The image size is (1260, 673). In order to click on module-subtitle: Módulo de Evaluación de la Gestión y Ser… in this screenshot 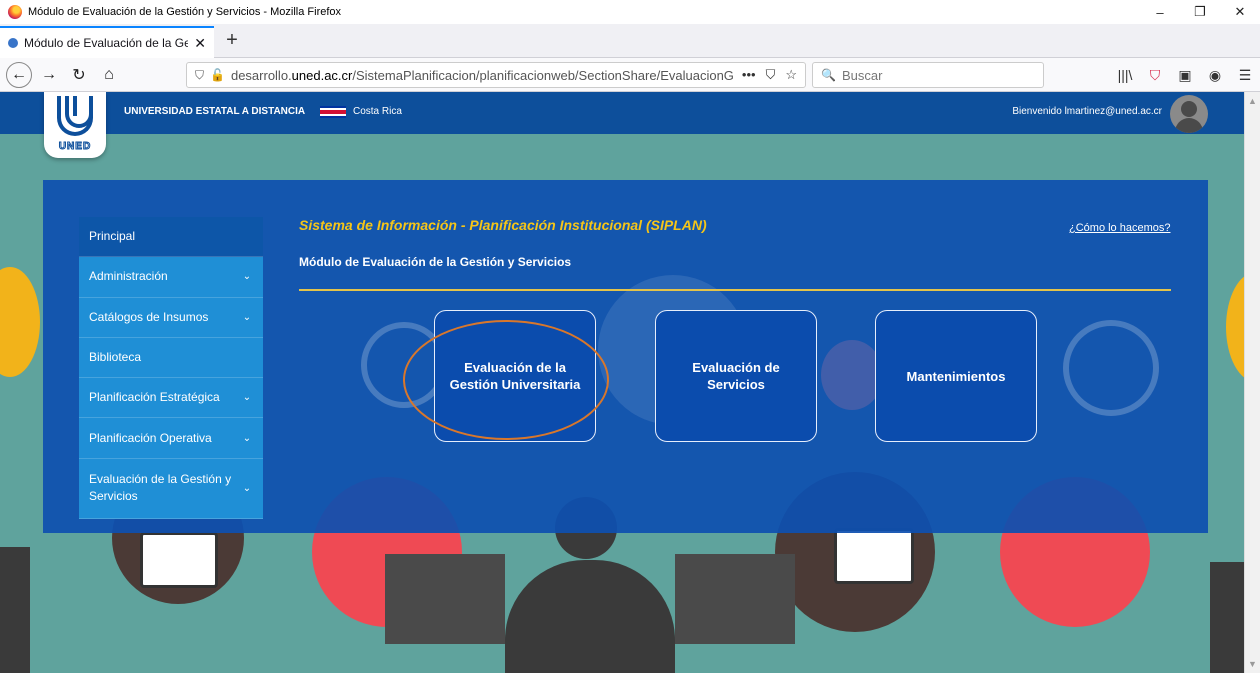, I will do `click(435, 262)`.